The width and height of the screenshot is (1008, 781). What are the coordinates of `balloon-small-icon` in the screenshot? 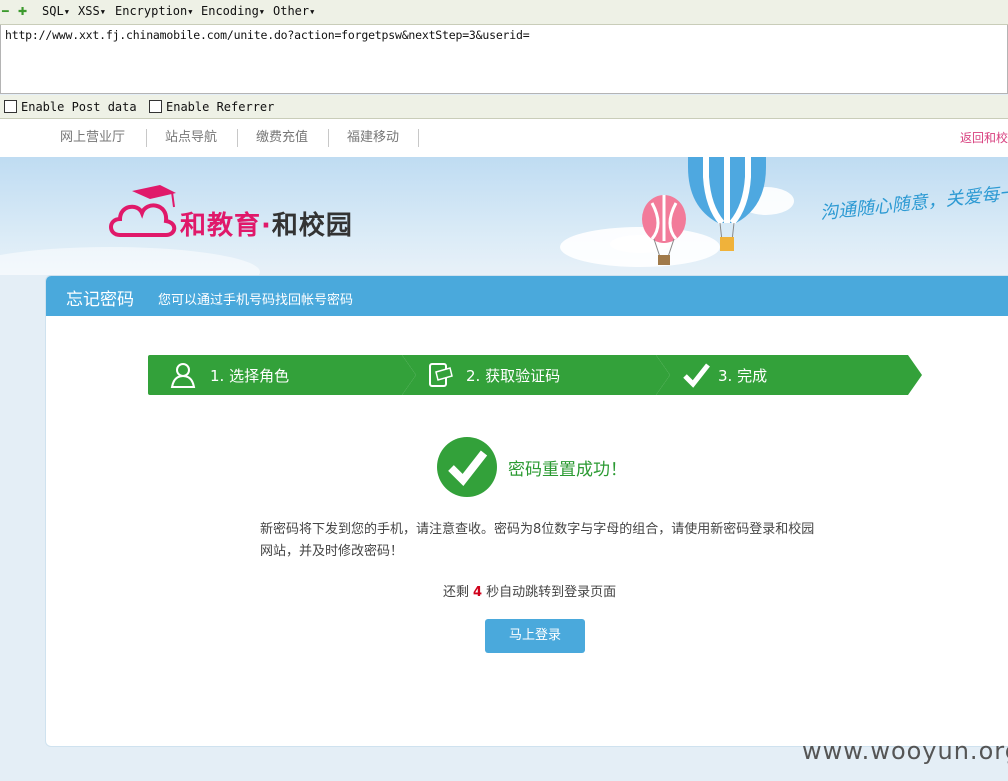 It's located at (664, 230).